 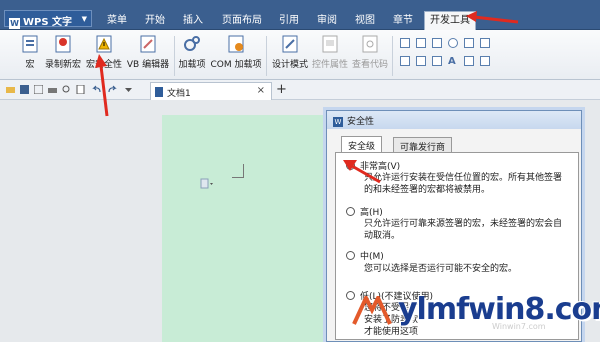 I want to click on label-control-icon: A, so click(x=453, y=61).